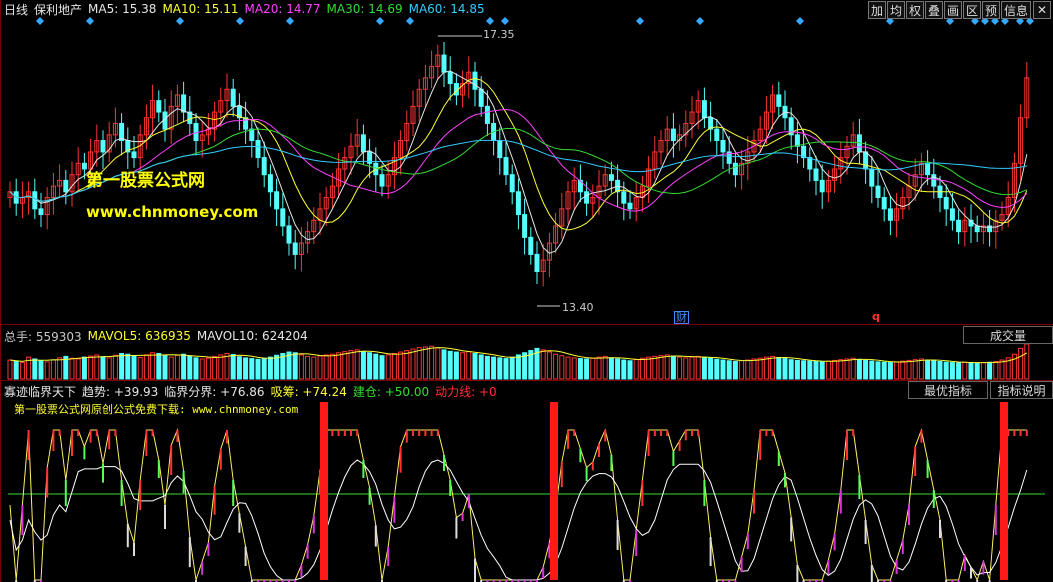  I want to click on close-icon: ✕, so click(1042, 10).